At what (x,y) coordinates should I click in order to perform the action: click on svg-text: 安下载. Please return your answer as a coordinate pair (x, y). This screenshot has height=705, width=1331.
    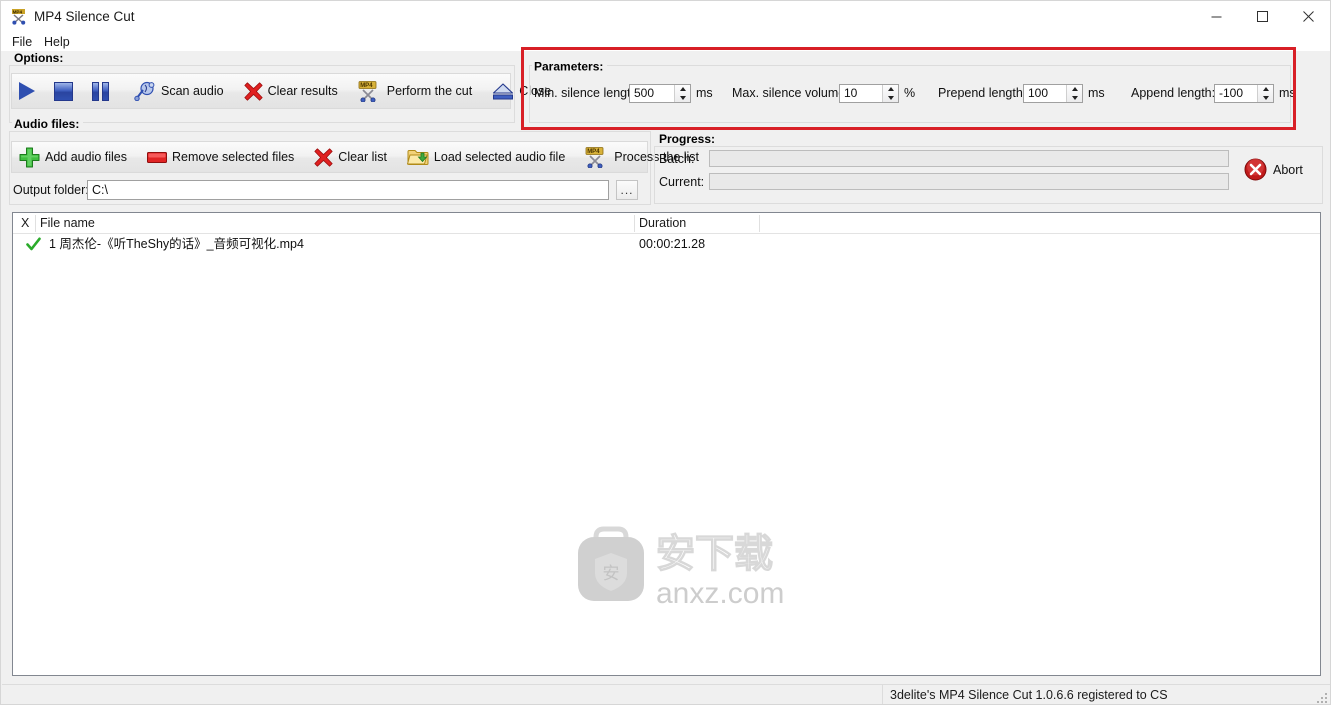
    Looking at the image, I should click on (714, 554).